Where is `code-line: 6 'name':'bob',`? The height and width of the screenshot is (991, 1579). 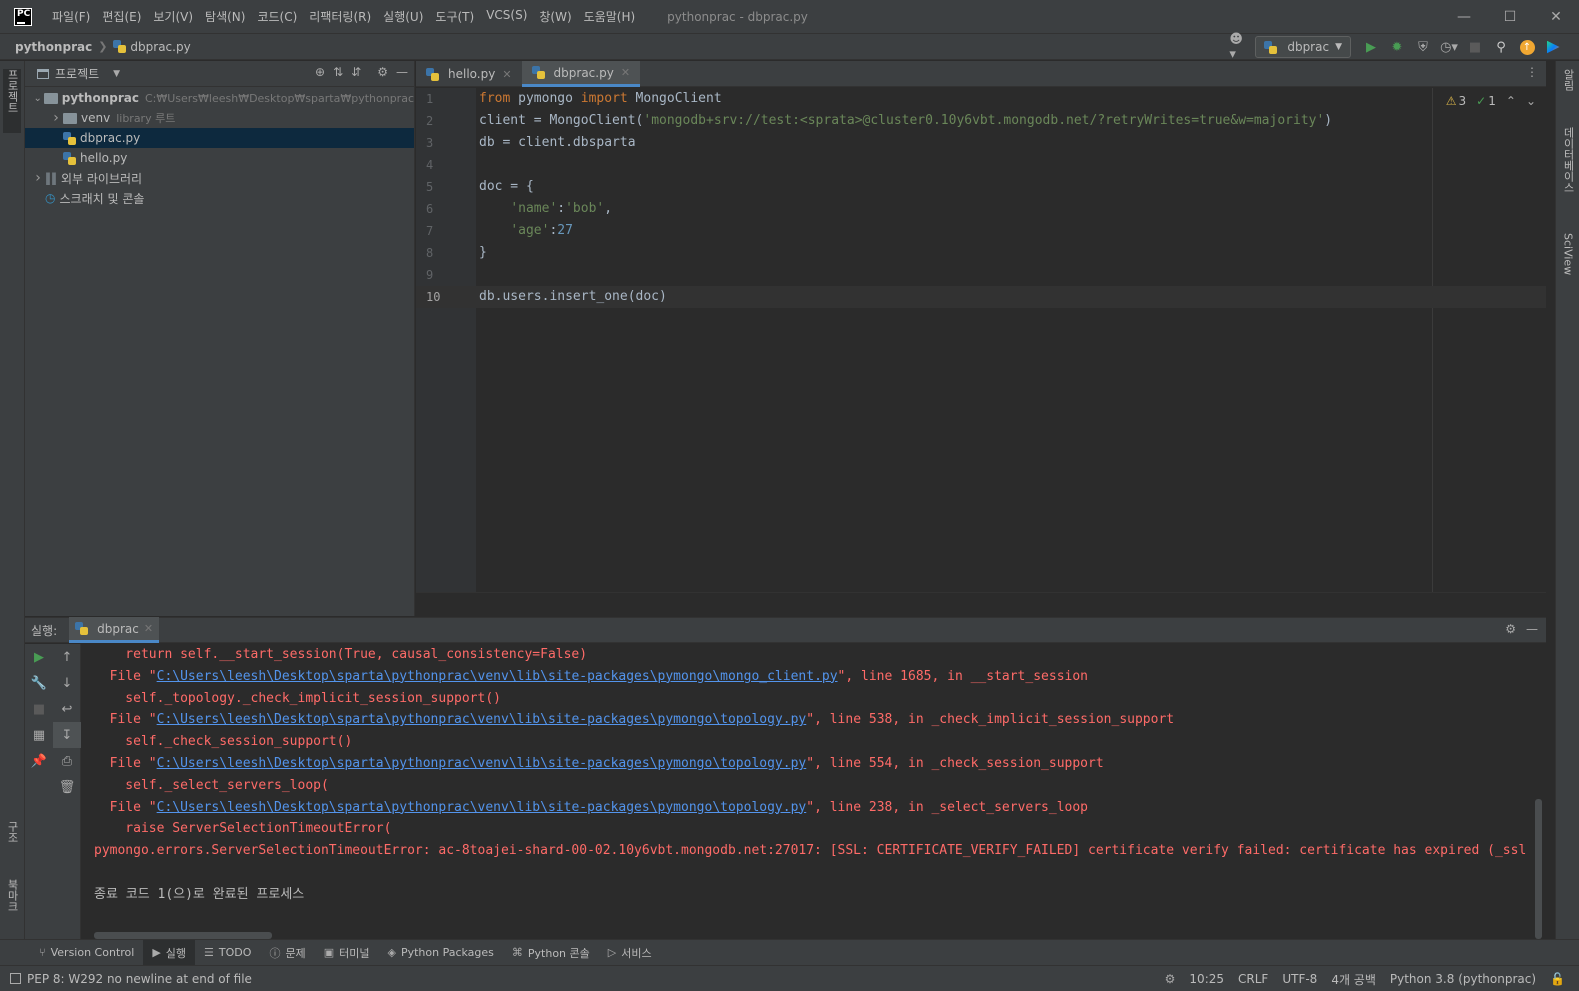 code-line: 6 'name':'bob', is located at coordinates (981, 209).